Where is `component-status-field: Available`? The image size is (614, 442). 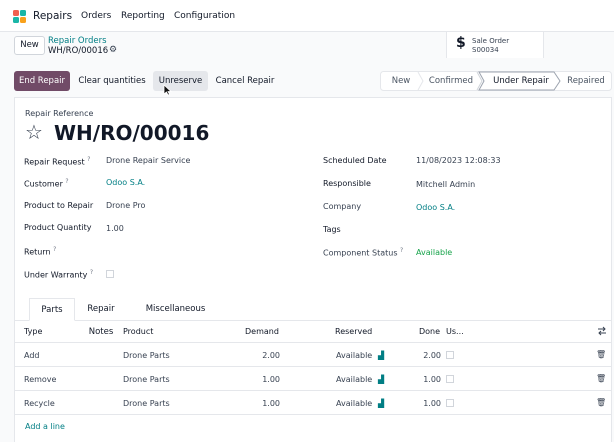 component-status-field: Available is located at coordinates (434, 252).